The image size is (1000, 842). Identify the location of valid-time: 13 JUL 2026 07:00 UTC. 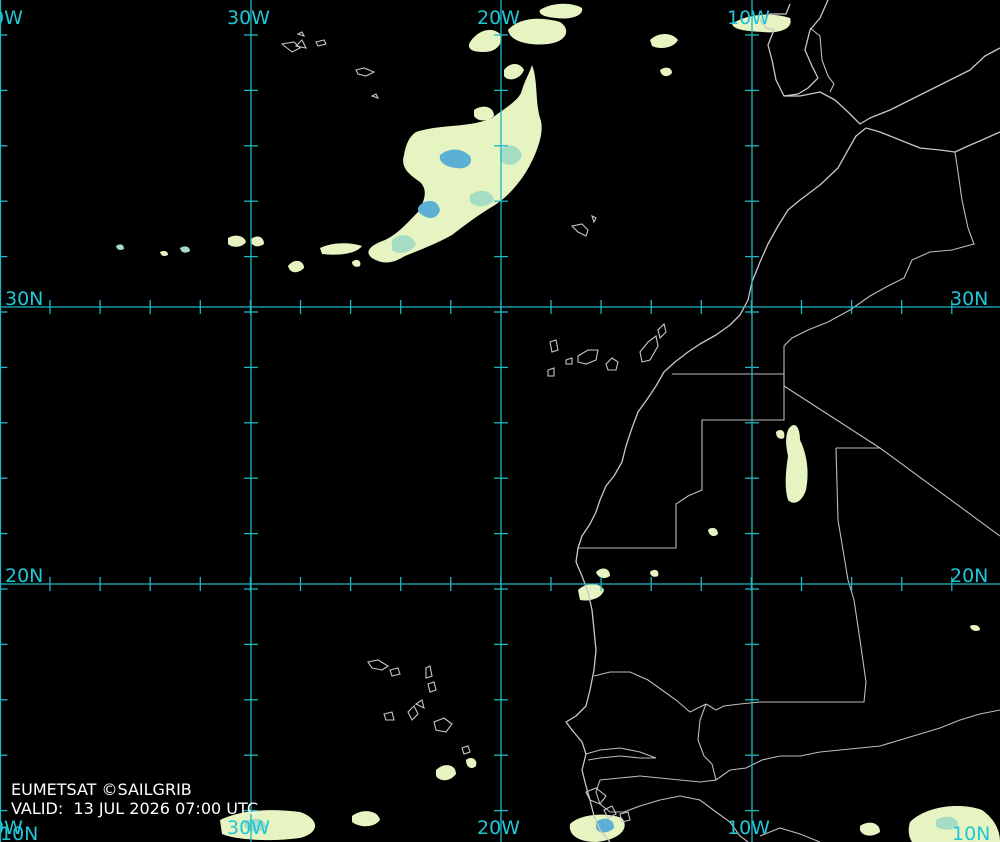
(165, 808).